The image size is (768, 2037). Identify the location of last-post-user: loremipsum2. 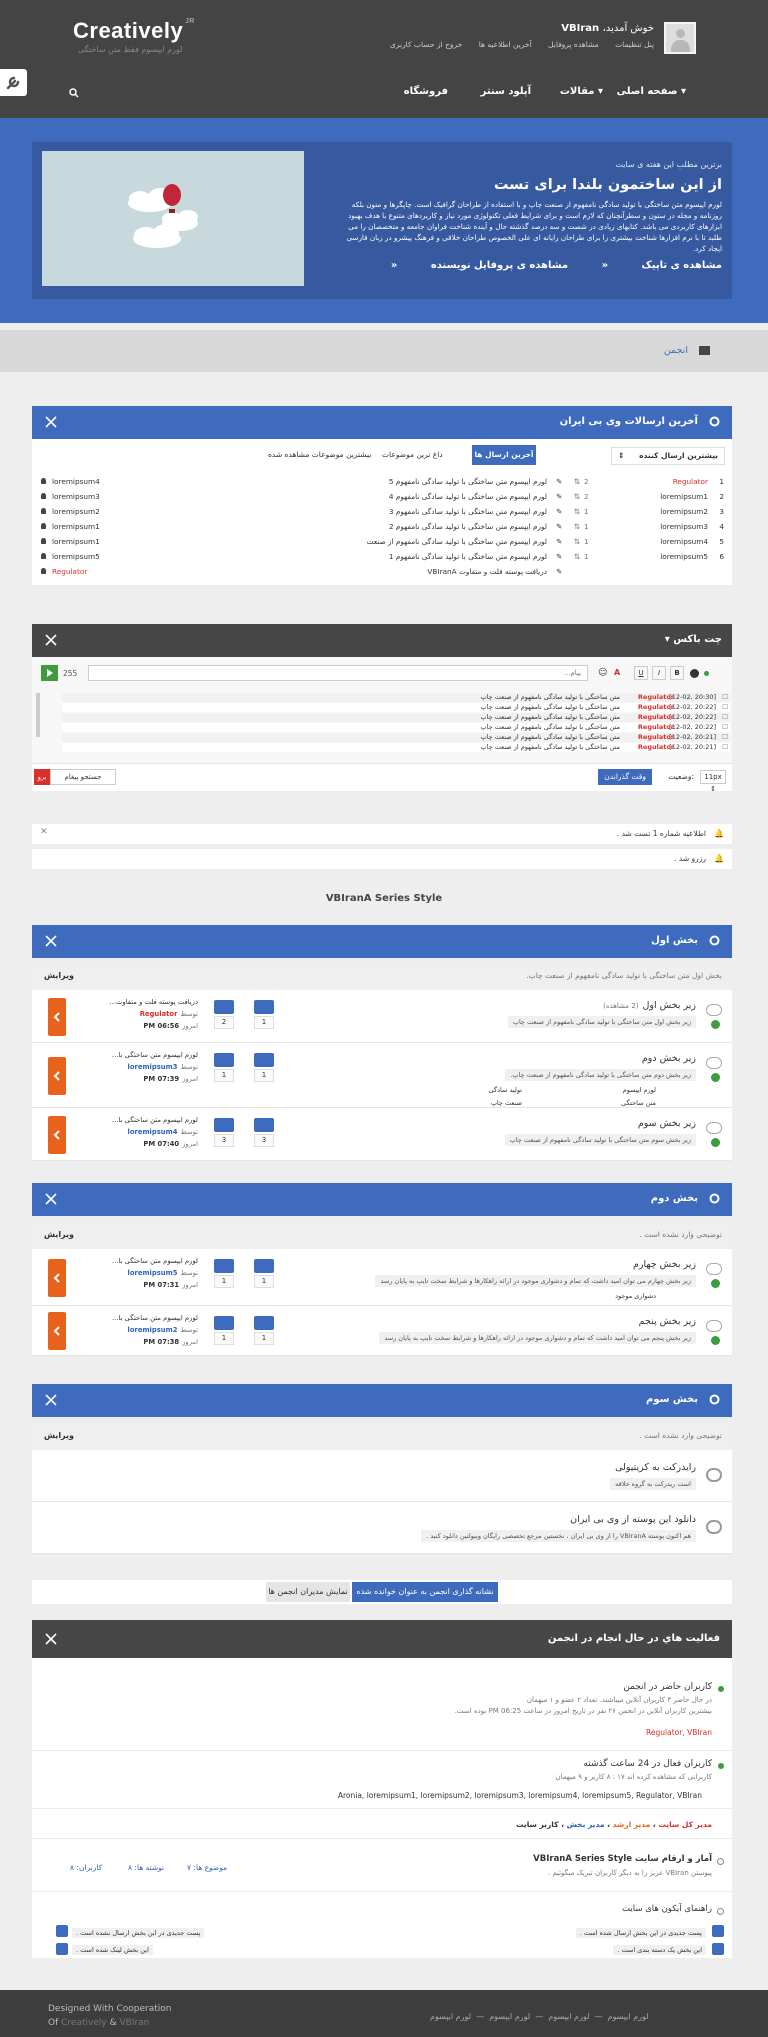
(153, 1330).